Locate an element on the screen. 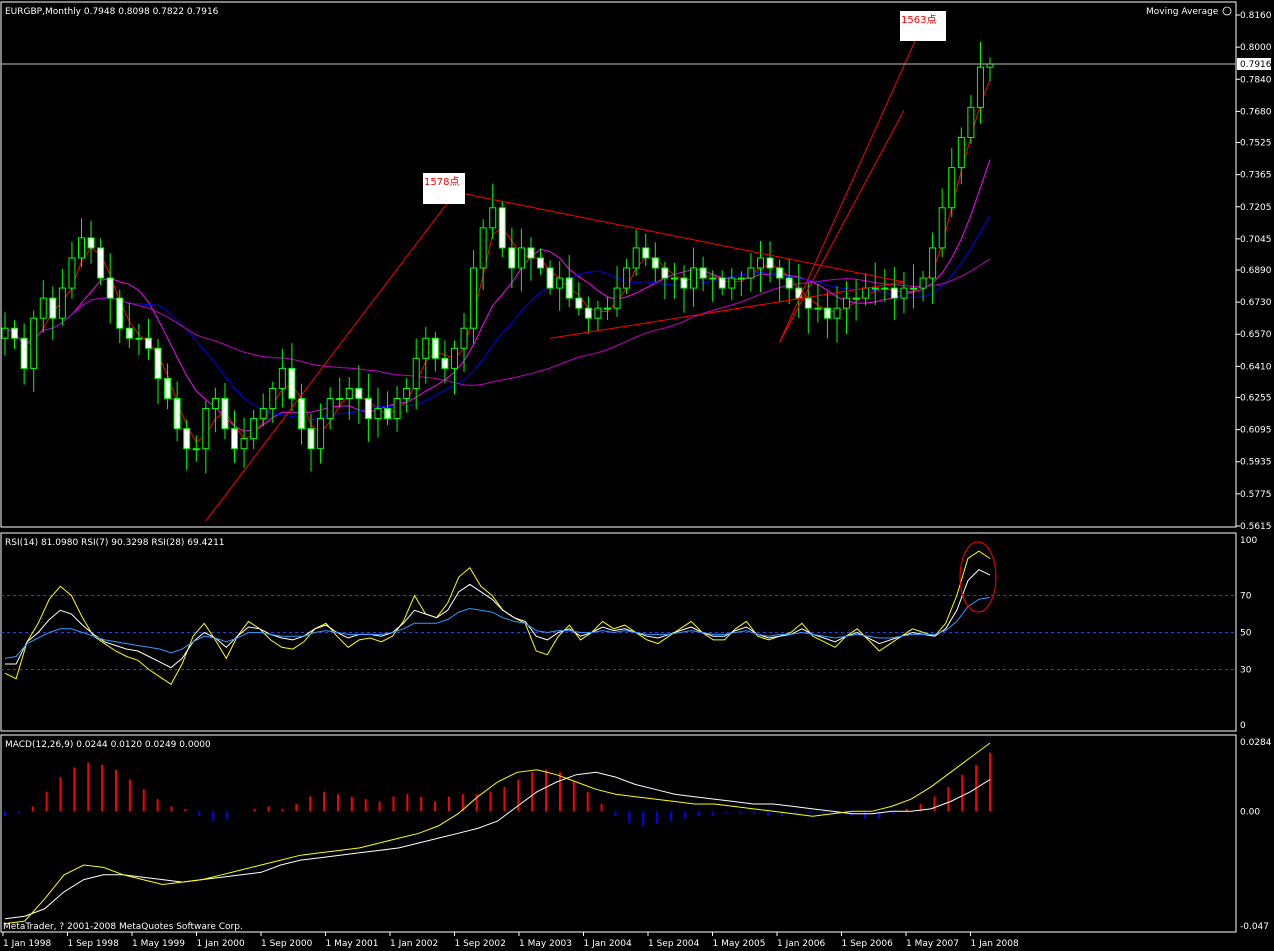 This screenshot has width=1274, height=951. price-tick-label: 0.7205 is located at coordinates (1256, 208).